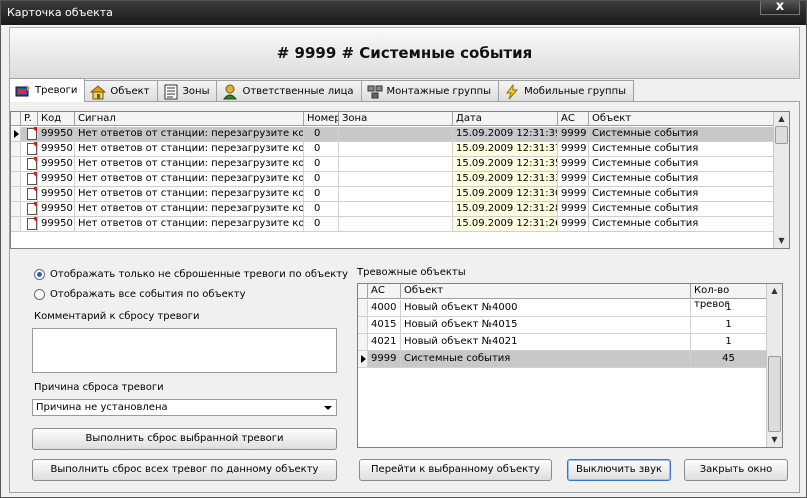 This screenshot has height=498, width=807. Describe the element at coordinates (404, 53) in the screenshot. I see `page-title: # 9999 # Системные события` at that location.